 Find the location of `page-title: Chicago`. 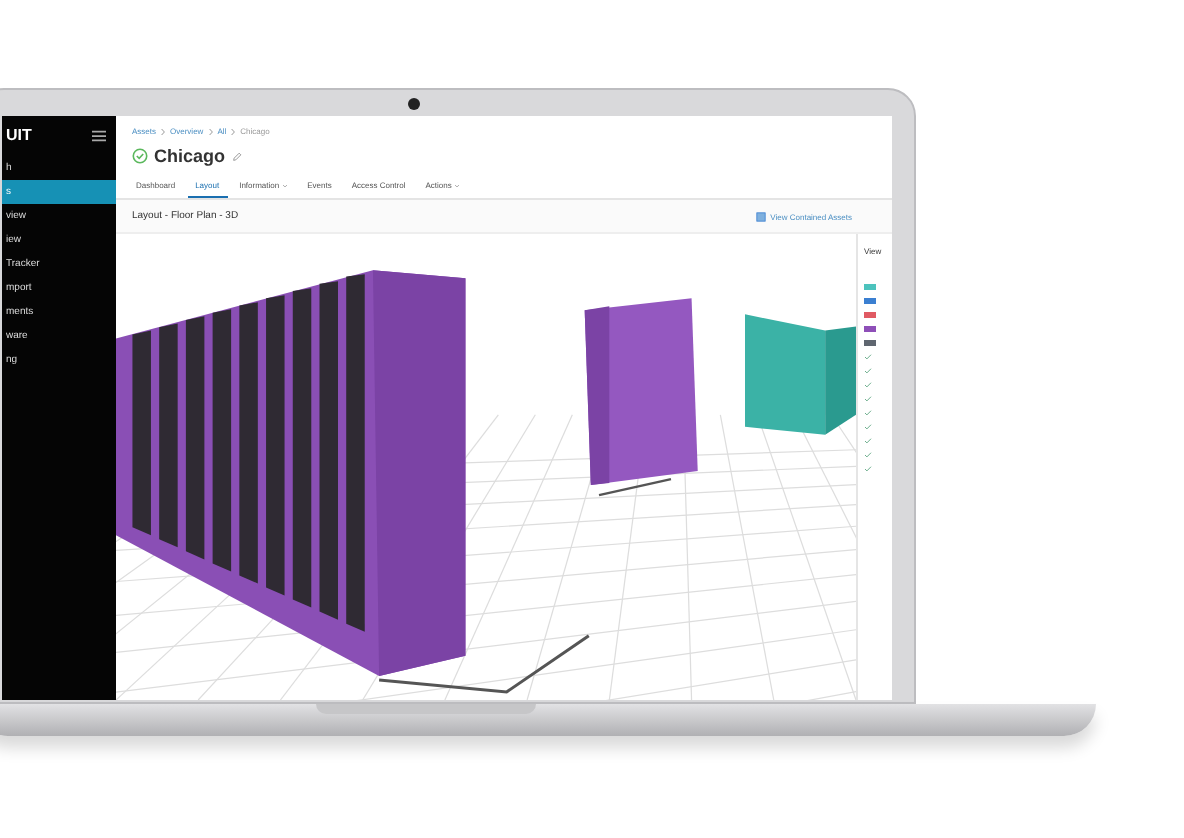

page-title: Chicago is located at coordinates (190, 156).